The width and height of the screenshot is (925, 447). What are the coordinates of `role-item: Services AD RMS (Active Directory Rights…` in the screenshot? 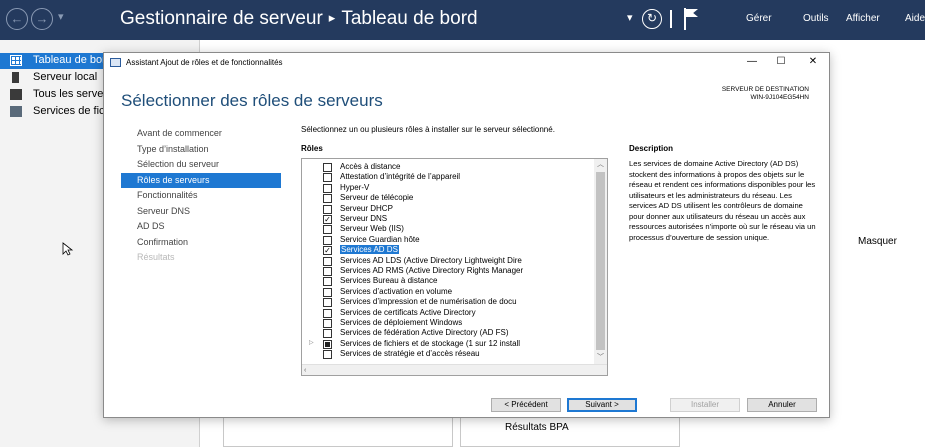 It's located at (448, 271).